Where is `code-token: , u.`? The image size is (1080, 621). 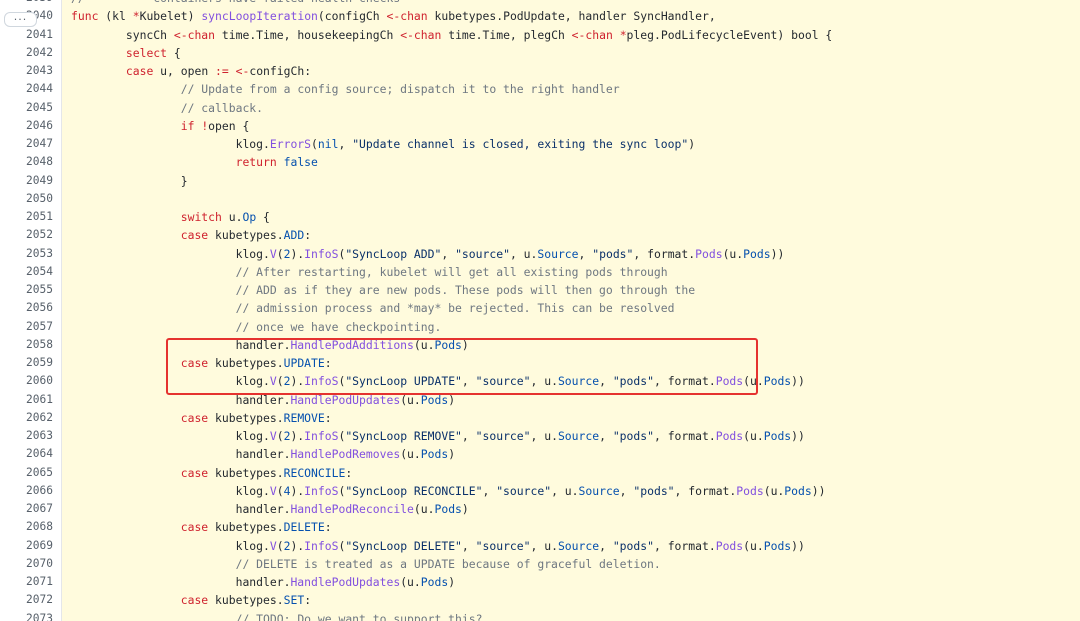 code-token: , u. is located at coordinates (523, 253).